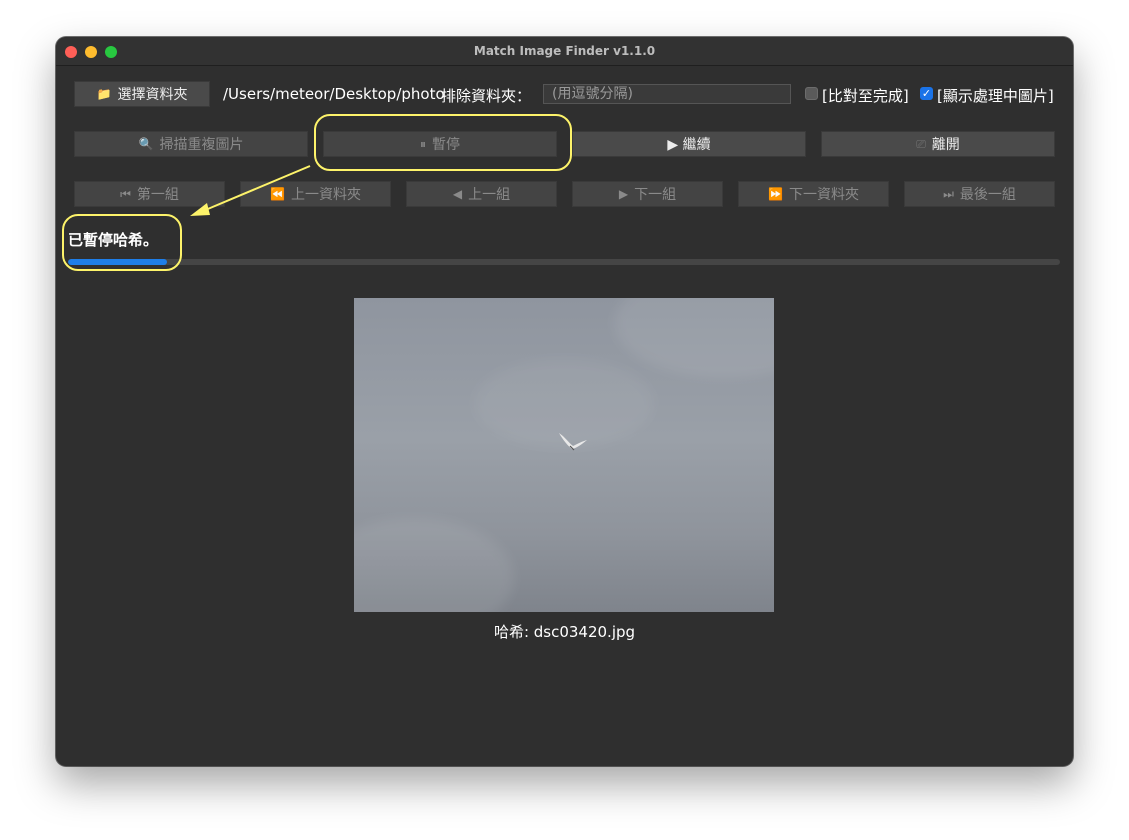 The width and height of the screenshot is (1129, 840). What do you see at coordinates (250, 190) in the screenshot?
I see `annotation-arrow-icon` at bounding box center [250, 190].